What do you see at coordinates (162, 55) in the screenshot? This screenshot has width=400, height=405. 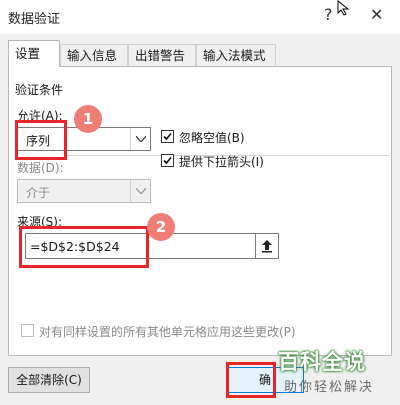 I see `tab-error-alert: 出错警告` at bounding box center [162, 55].